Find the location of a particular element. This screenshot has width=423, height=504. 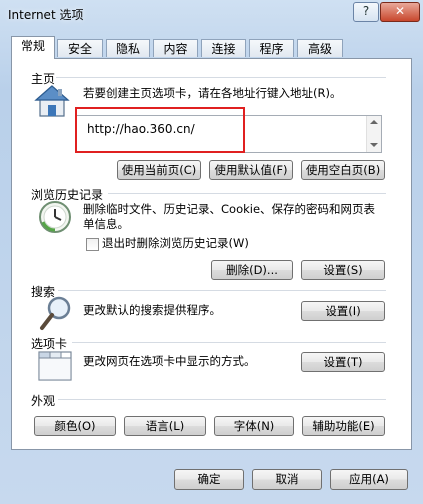

annotation-highlight is located at coordinates (160, 130).